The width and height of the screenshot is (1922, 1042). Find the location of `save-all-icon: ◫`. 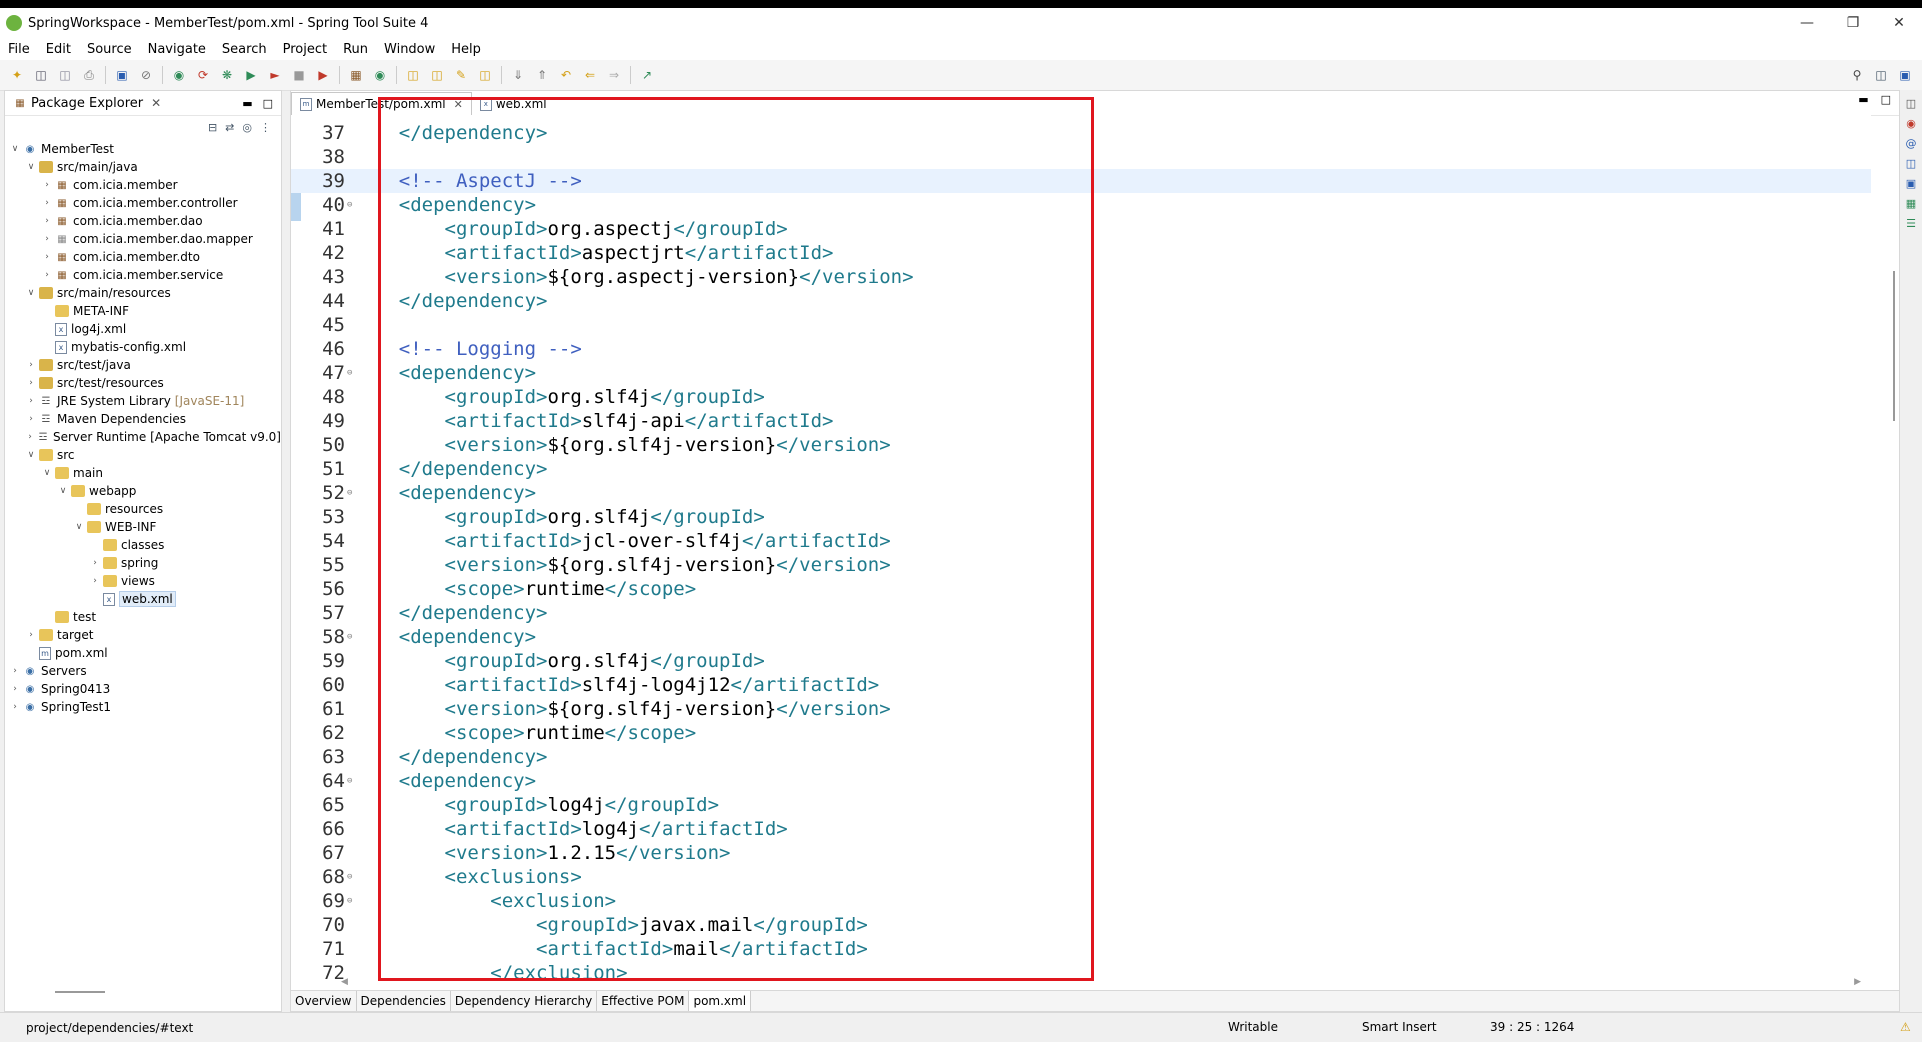

save-all-icon: ◫ is located at coordinates (65, 75).